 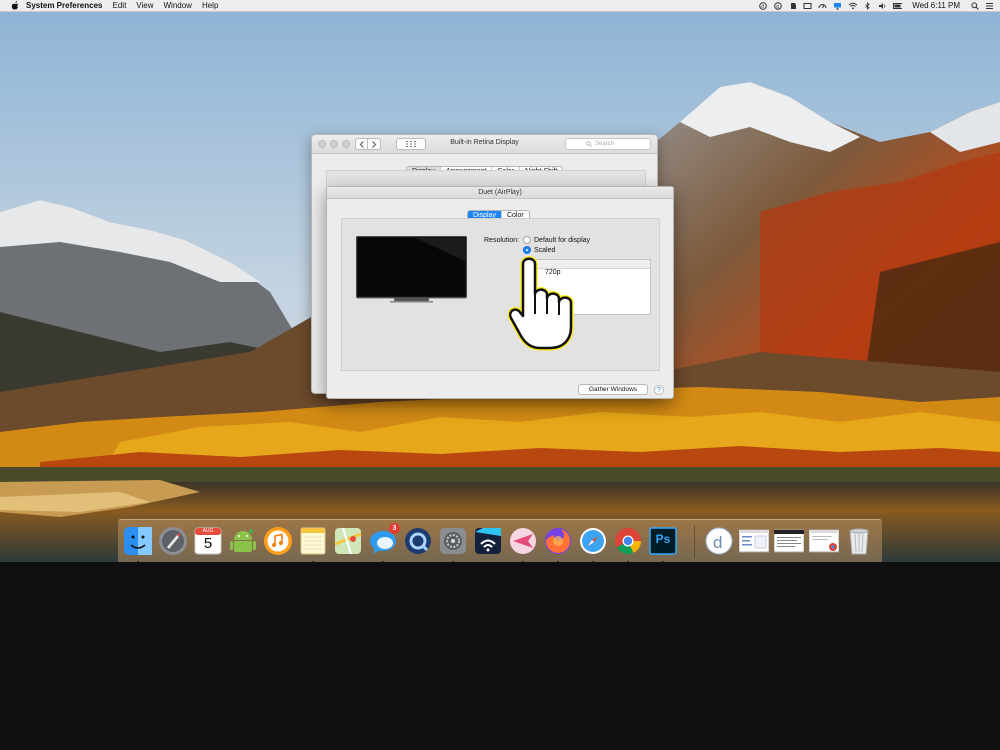 What do you see at coordinates (394, 528) in the screenshot?
I see `messages-badge: 3` at bounding box center [394, 528].